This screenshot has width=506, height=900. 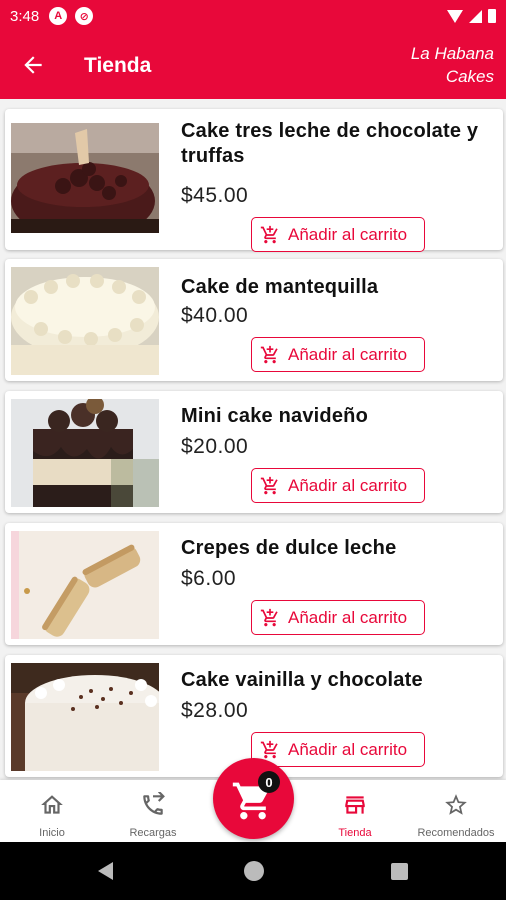 I want to click on status-bar: 3:48 A ⊘, so click(x=253, y=16).